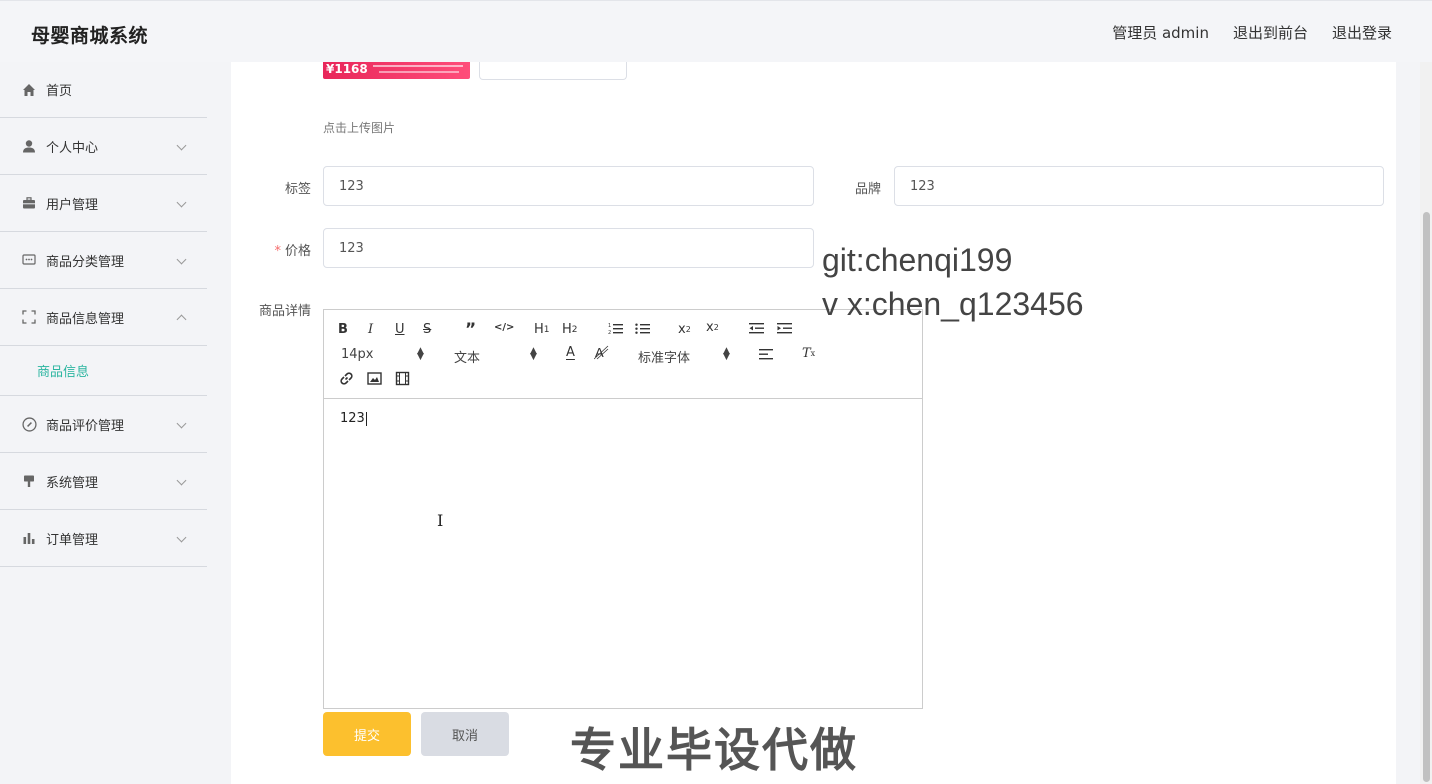 The width and height of the screenshot is (1432, 784). Describe the element at coordinates (440, 520) in the screenshot. I see `mouse-ibeam-cursor: I` at that location.